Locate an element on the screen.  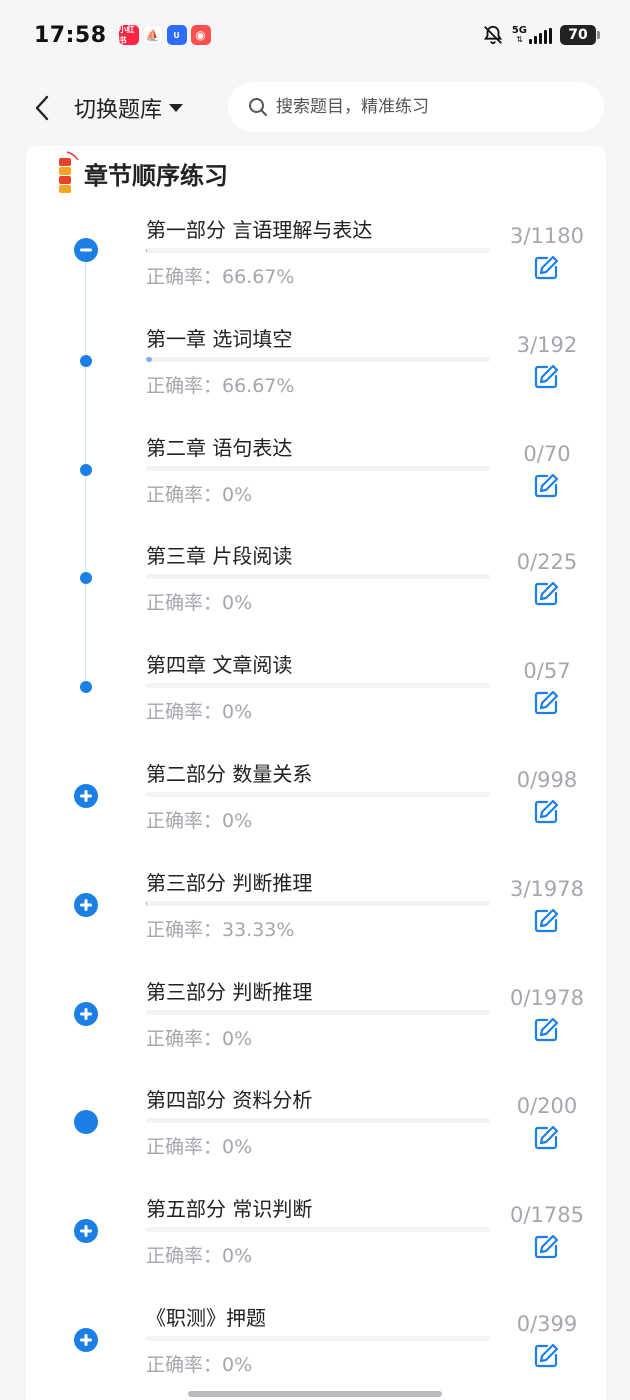
chapter-row: 第二部分 数量关系 正确率：0% 0/998 is located at coordinates (316, 812).